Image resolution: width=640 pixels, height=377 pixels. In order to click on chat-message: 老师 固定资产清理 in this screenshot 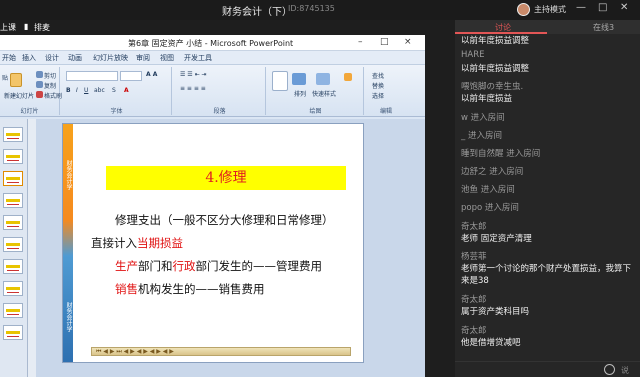, I will do `click(496, 239)`.